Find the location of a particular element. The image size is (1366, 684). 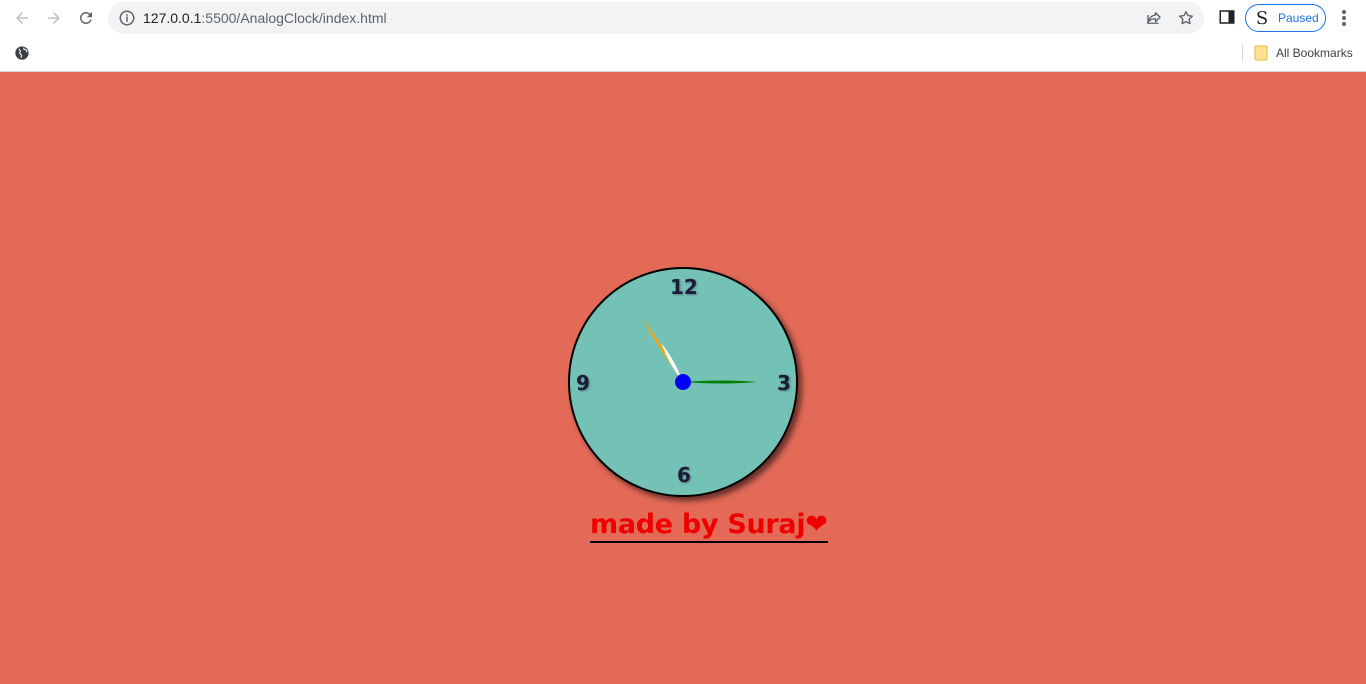

side-panel-icon is located at coordinates (1227, 17).